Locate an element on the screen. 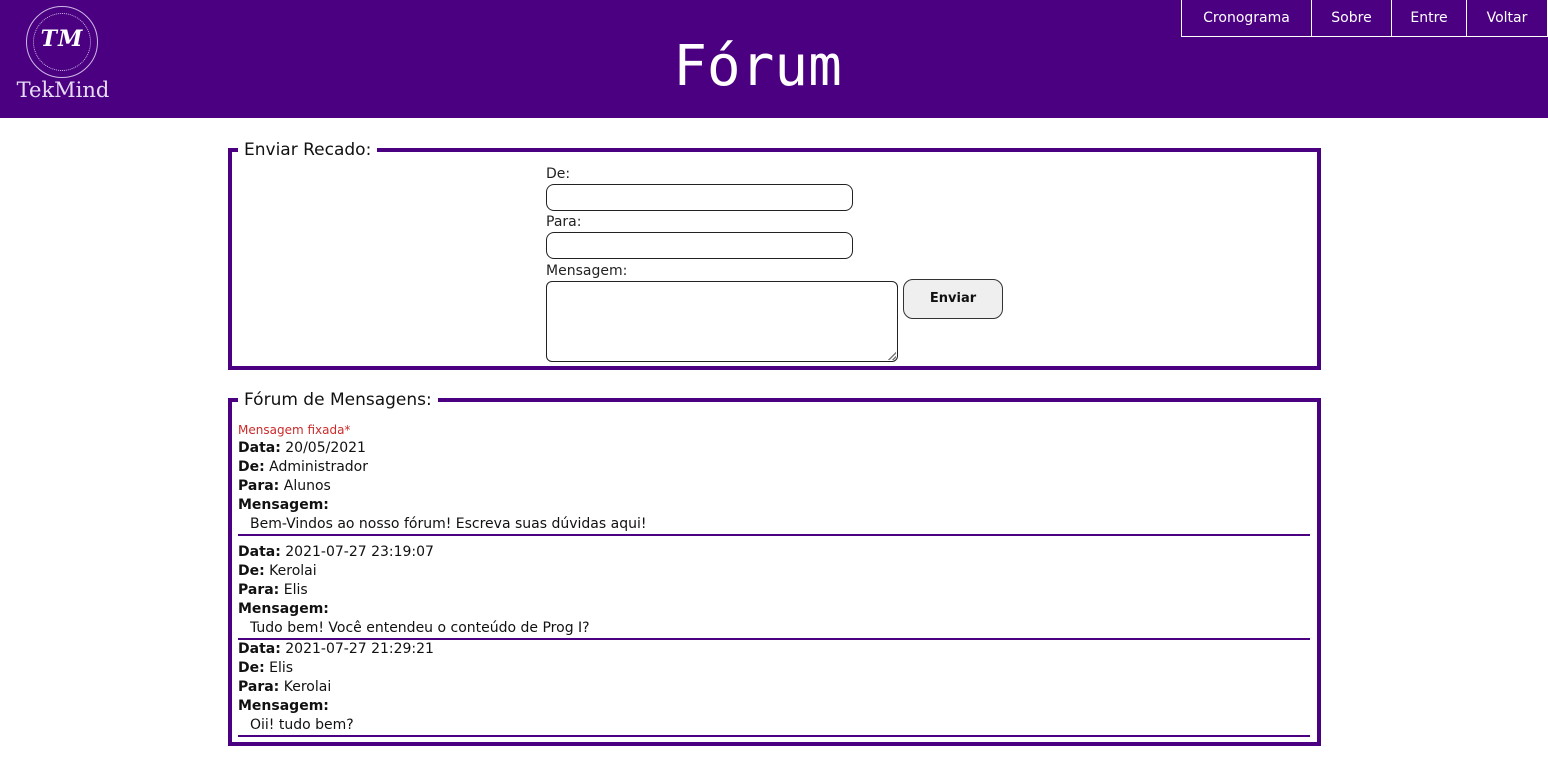 The image size is (1548, 762). message-date: 2021-07-27 21:29:21 is located at coordinates (359, 649).